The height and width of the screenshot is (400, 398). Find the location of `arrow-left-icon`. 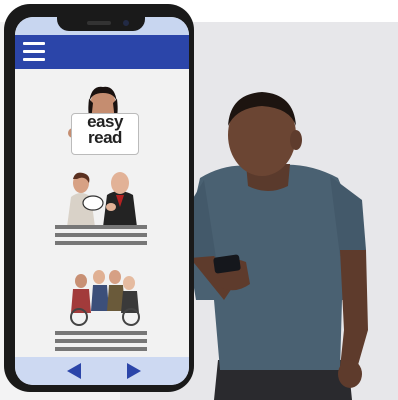

arrow-left-icon is located at coordinates (74, 371).